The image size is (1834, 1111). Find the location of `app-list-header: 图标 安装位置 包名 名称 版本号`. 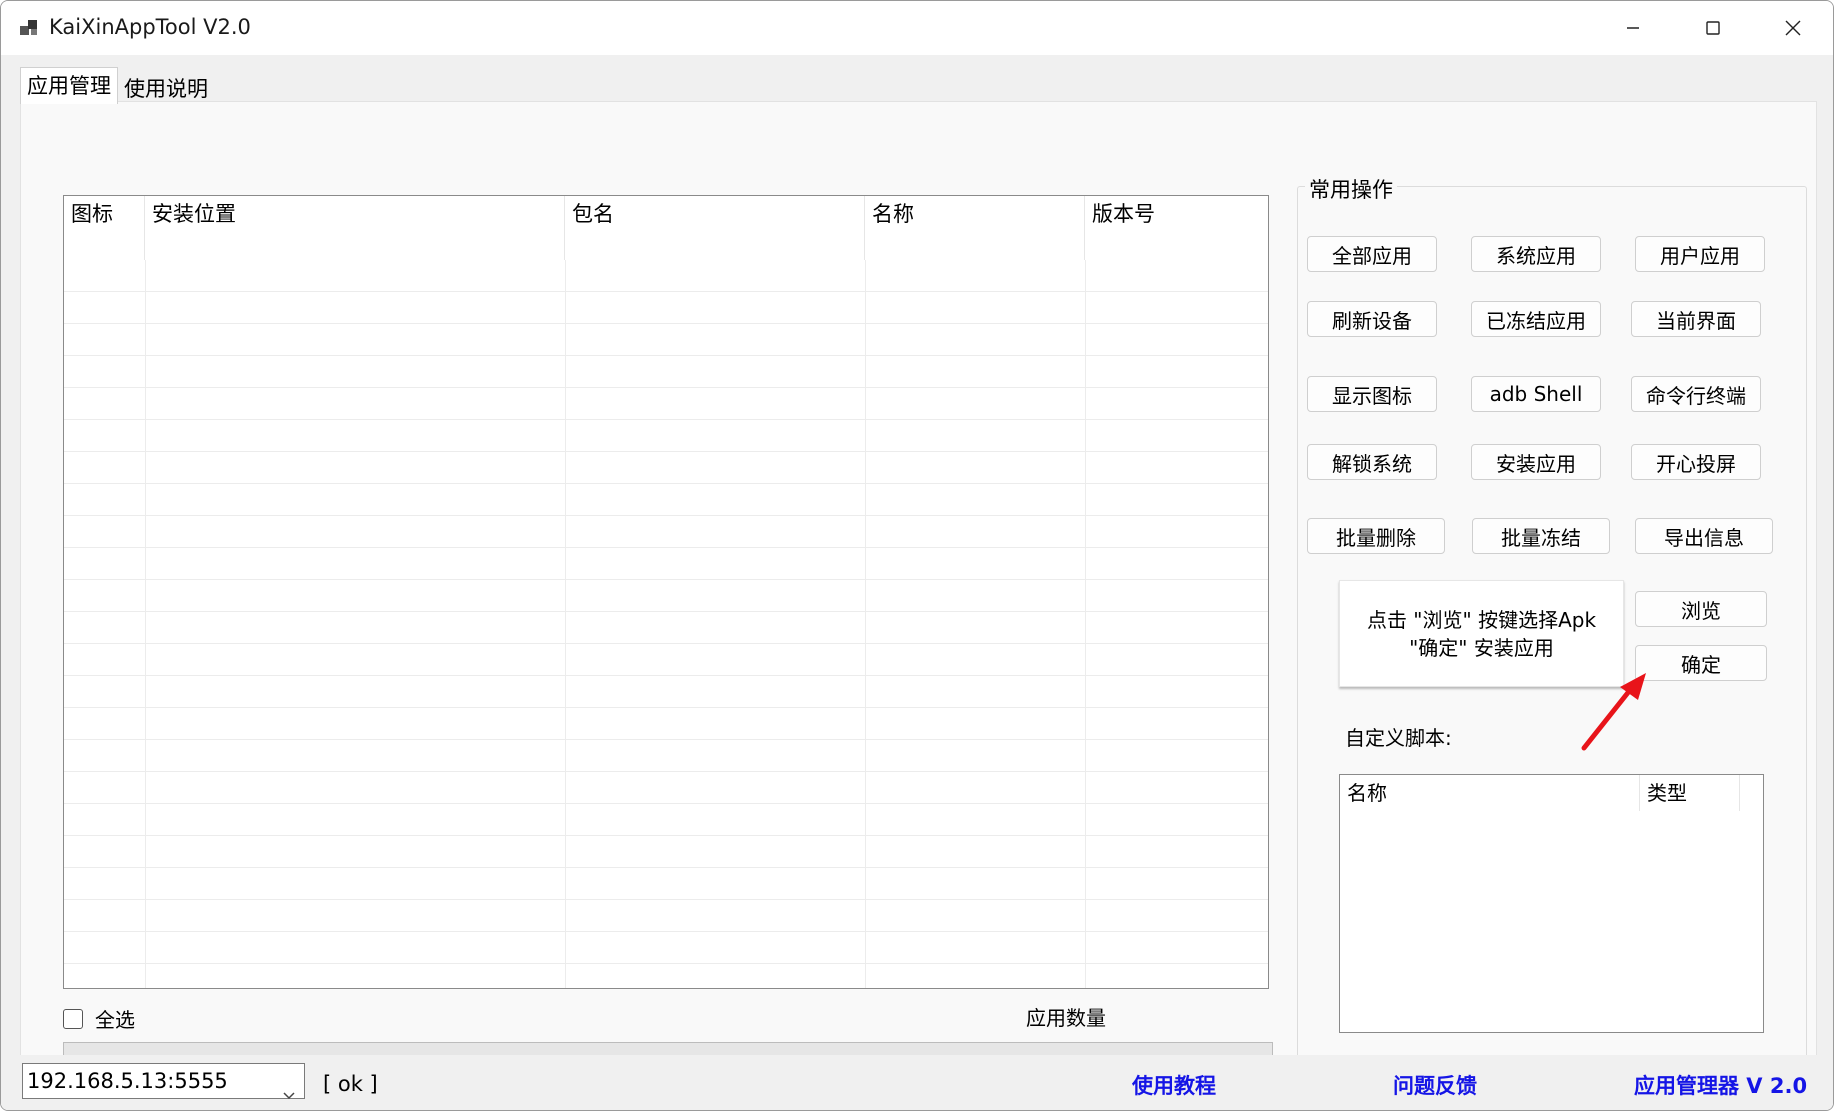

app-list-header: 图标 安装位置 包名 名称 版本号 is located at coordinates (666, 228).